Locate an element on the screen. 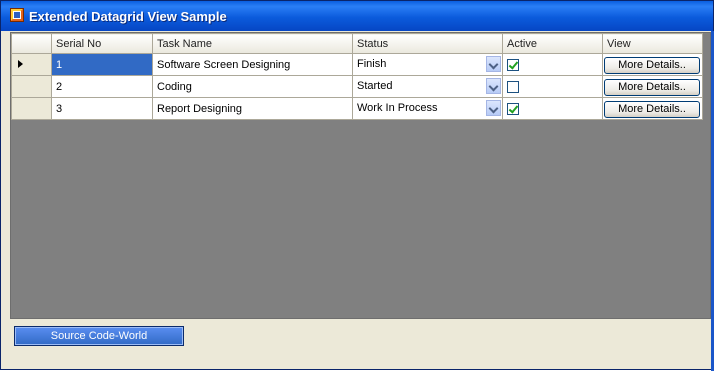 The width and height of the screenshot is (714, 384). status-cell: Work In Process is located at coordinates (427, 108).